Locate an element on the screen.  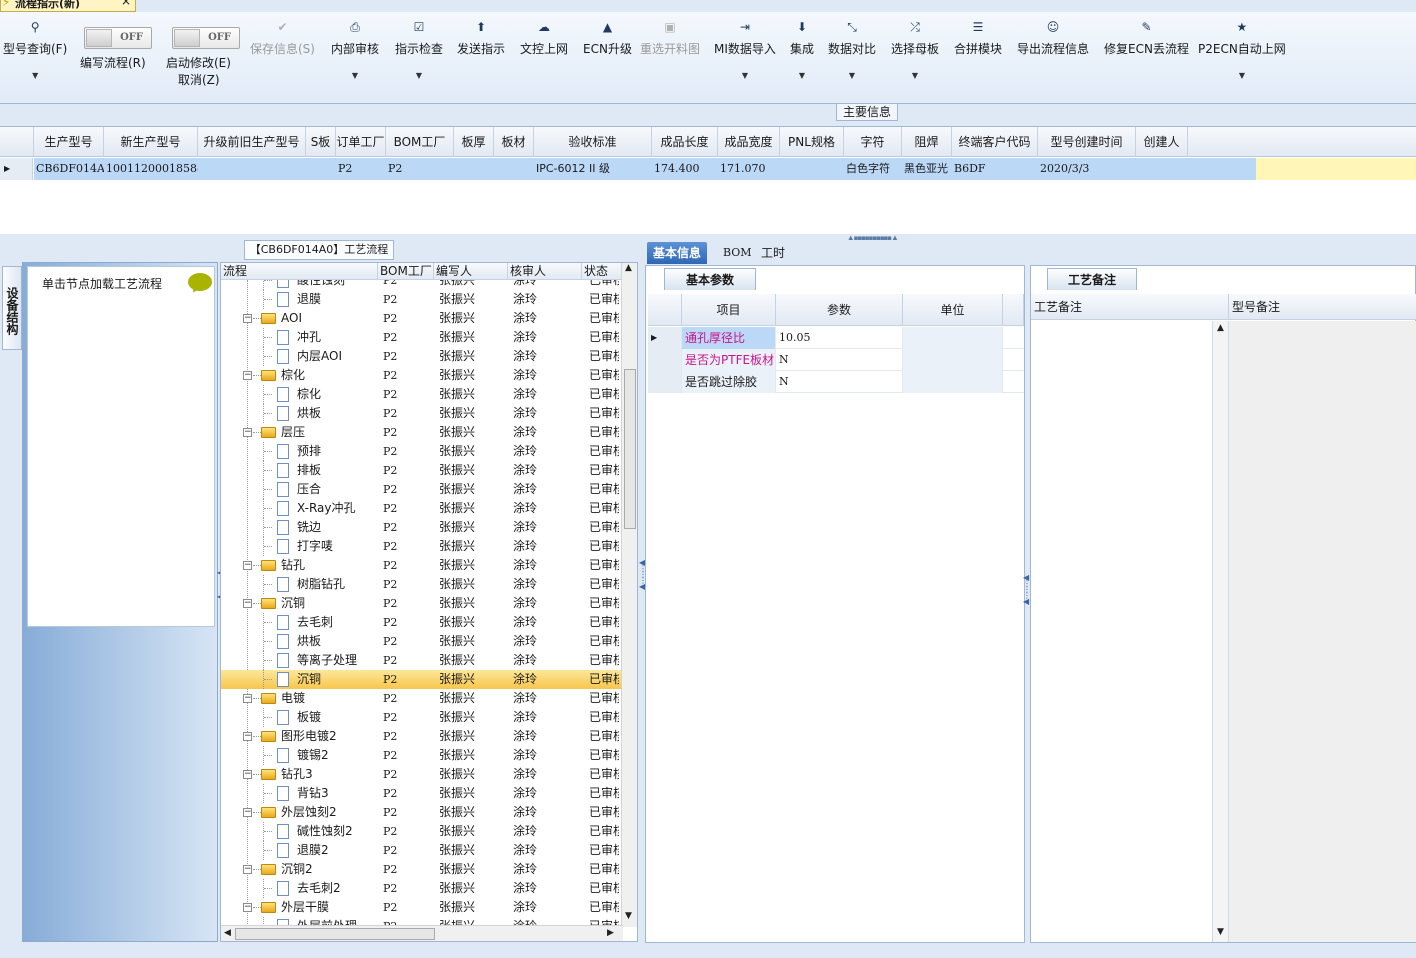
doc-upload-button: ☁ 文控上网 is located at coordinates (544, 38).